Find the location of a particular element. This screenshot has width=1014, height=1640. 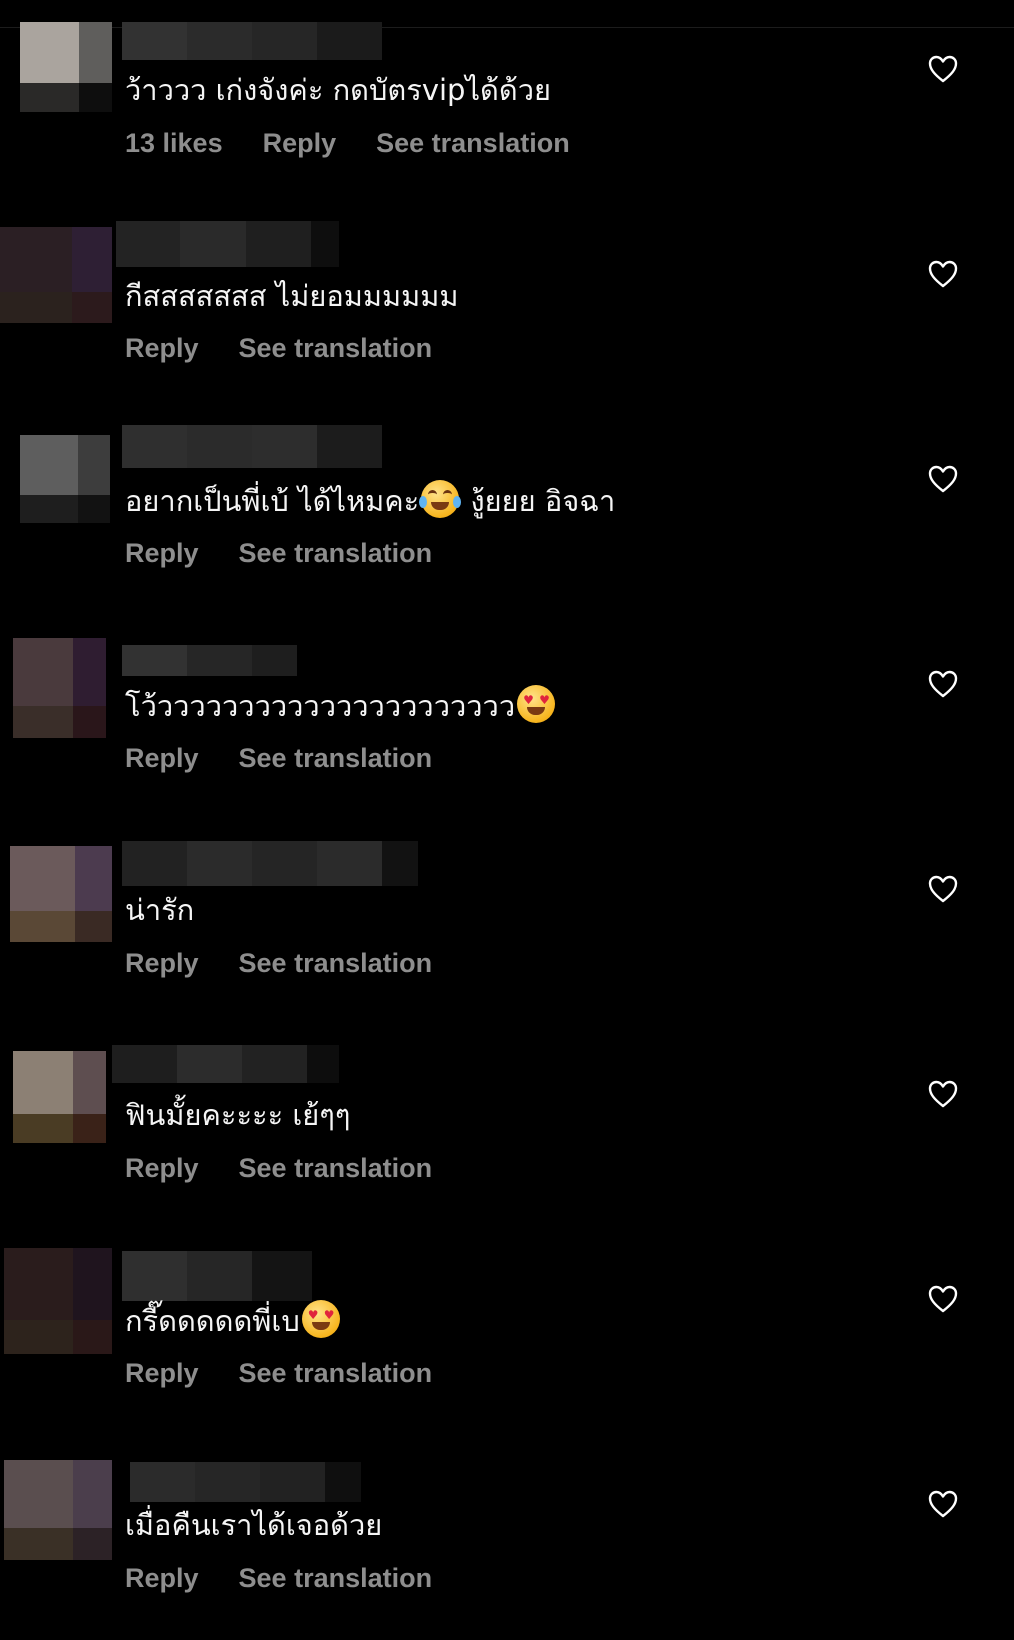

comment-text-part: กรี๊ดดดดดพี่เบ is located at coordinates (212, 1321).